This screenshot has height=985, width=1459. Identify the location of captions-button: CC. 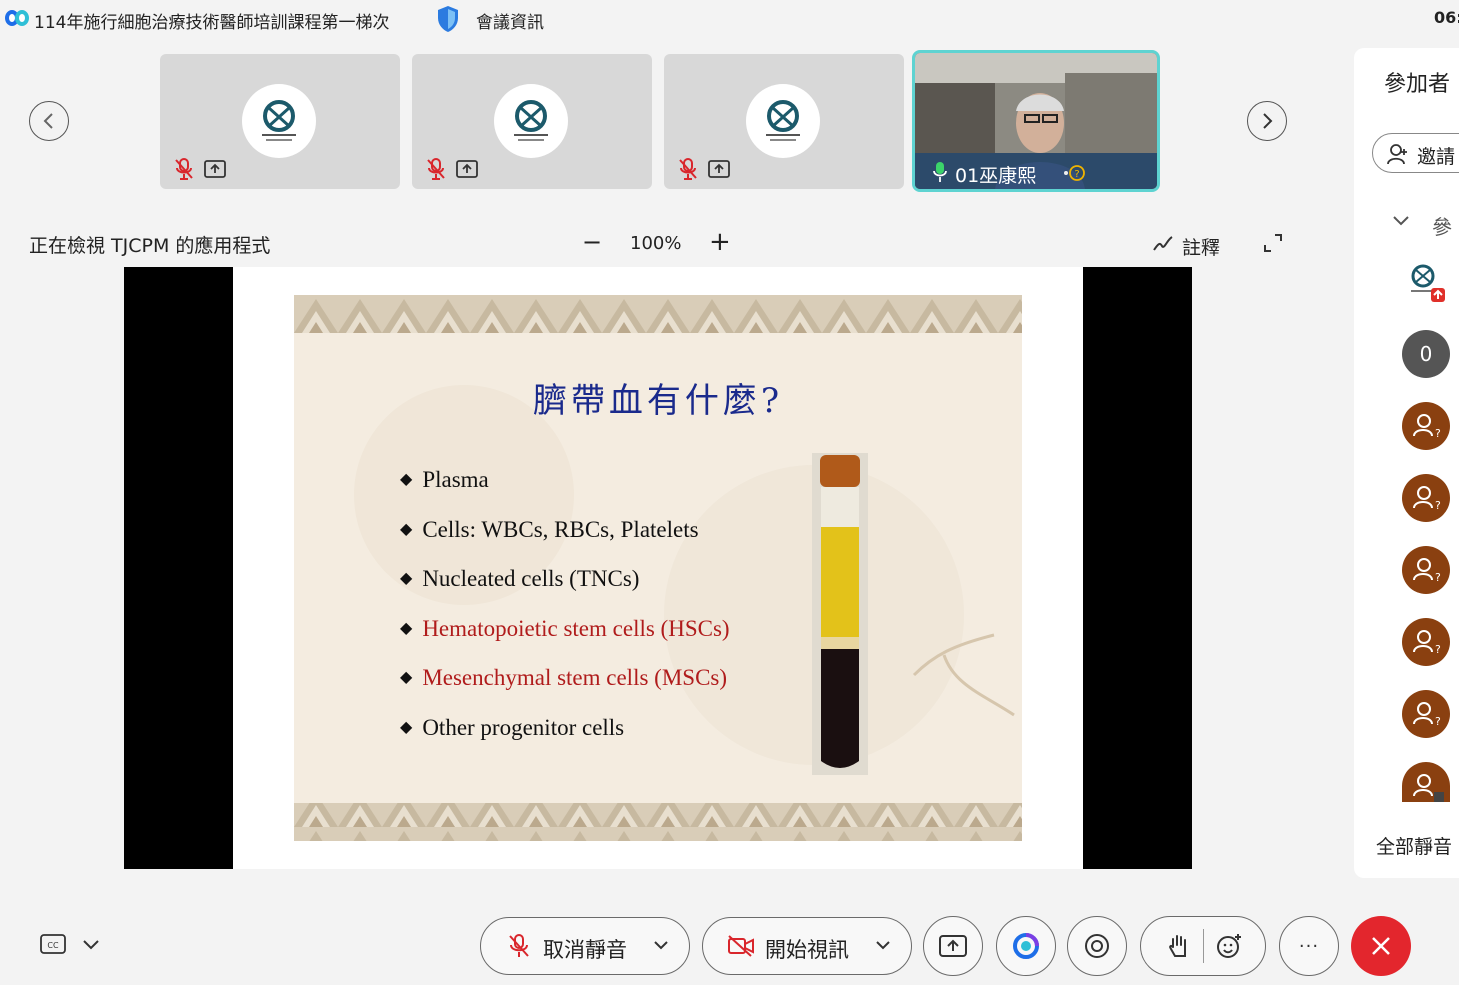
(54, 945).